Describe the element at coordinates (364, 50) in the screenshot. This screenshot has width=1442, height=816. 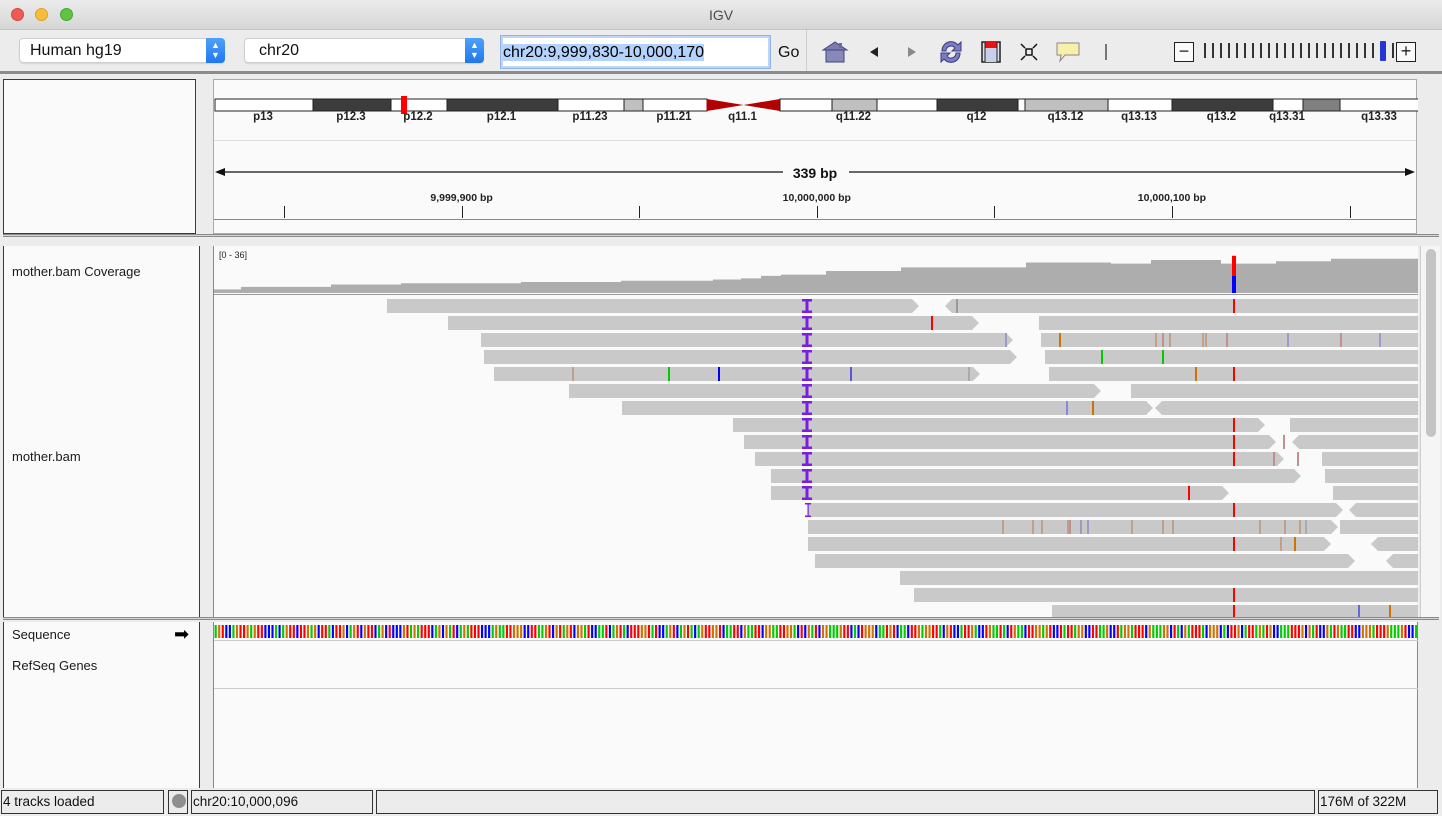
I see `chromosome-select: chr20 ▲ ▼` at that location.